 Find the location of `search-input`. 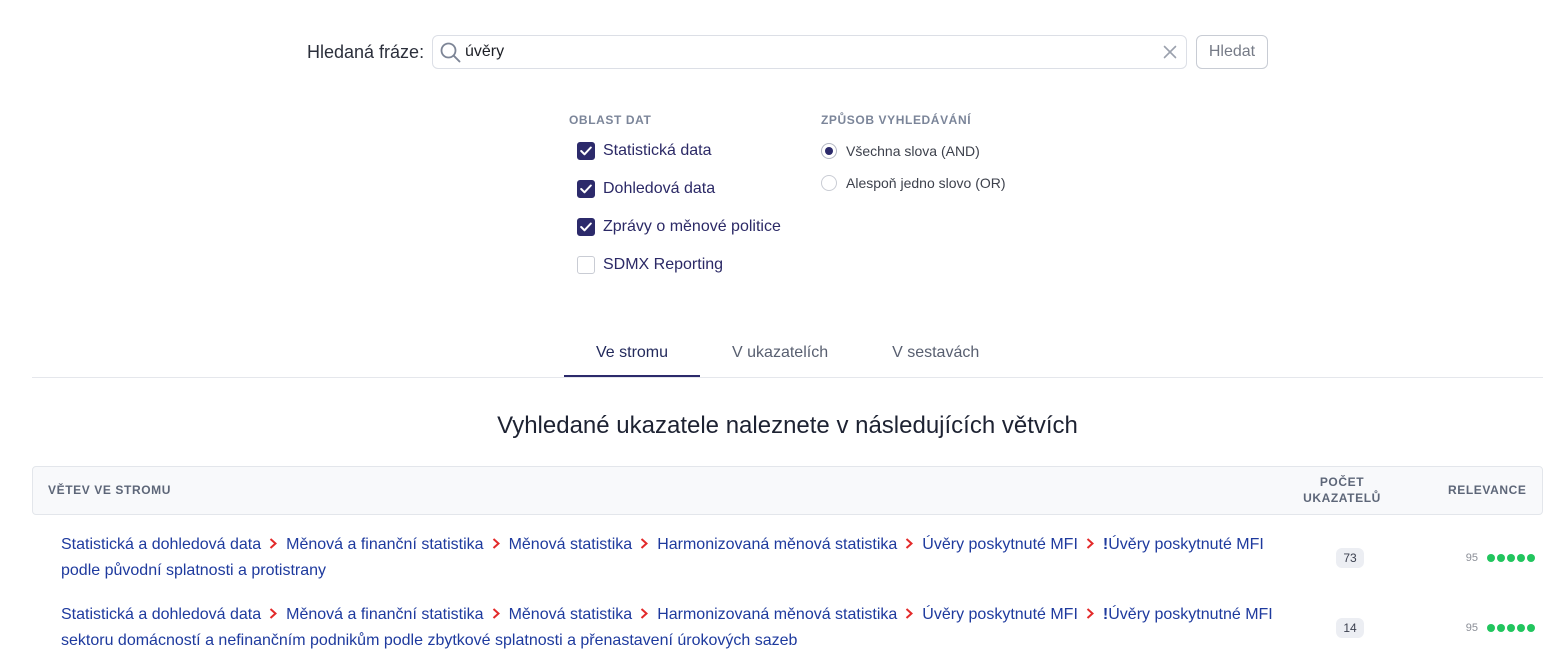

search-input is located at coordinates (805, 52).